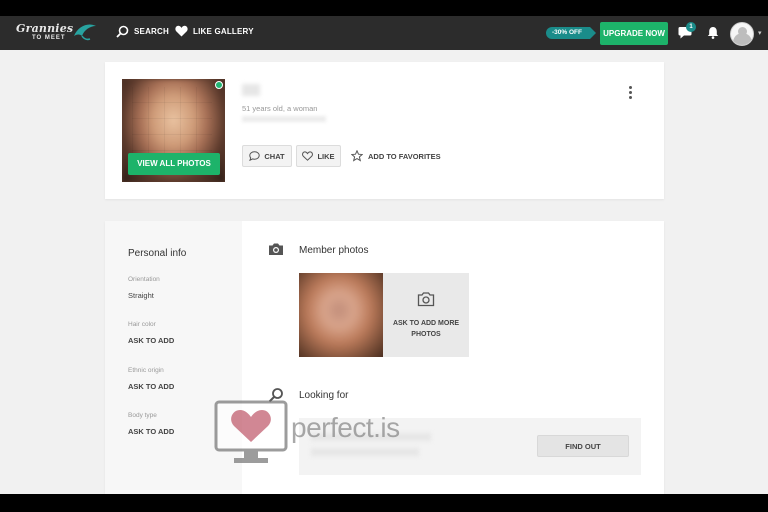 The height and width of the screenshot is (512, 768). What do you see at coordinates (223, 31) in the screenshot?
I see `nav-like-gallery-label: LIKE GALLERY` at bounding box center [223, 31].